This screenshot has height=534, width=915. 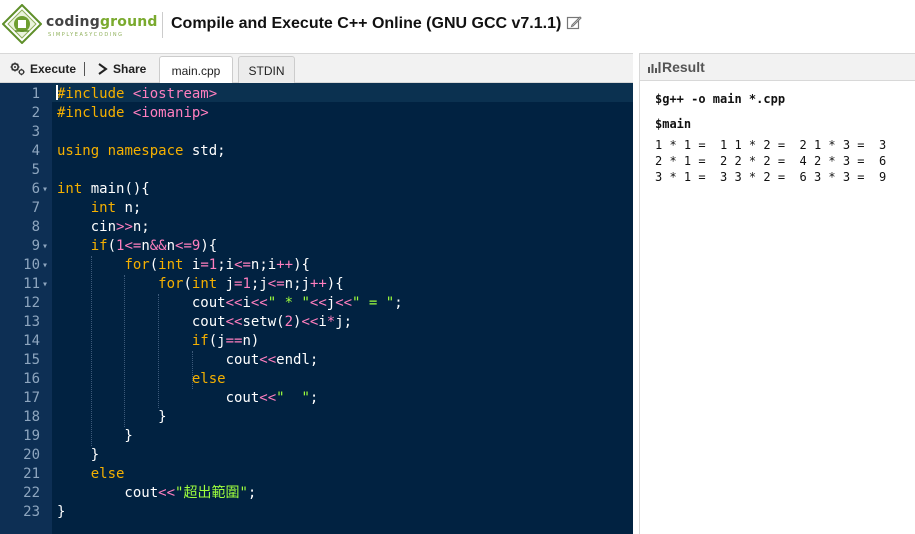 I want to click on line-number: 9, so click(x=35, y=246).